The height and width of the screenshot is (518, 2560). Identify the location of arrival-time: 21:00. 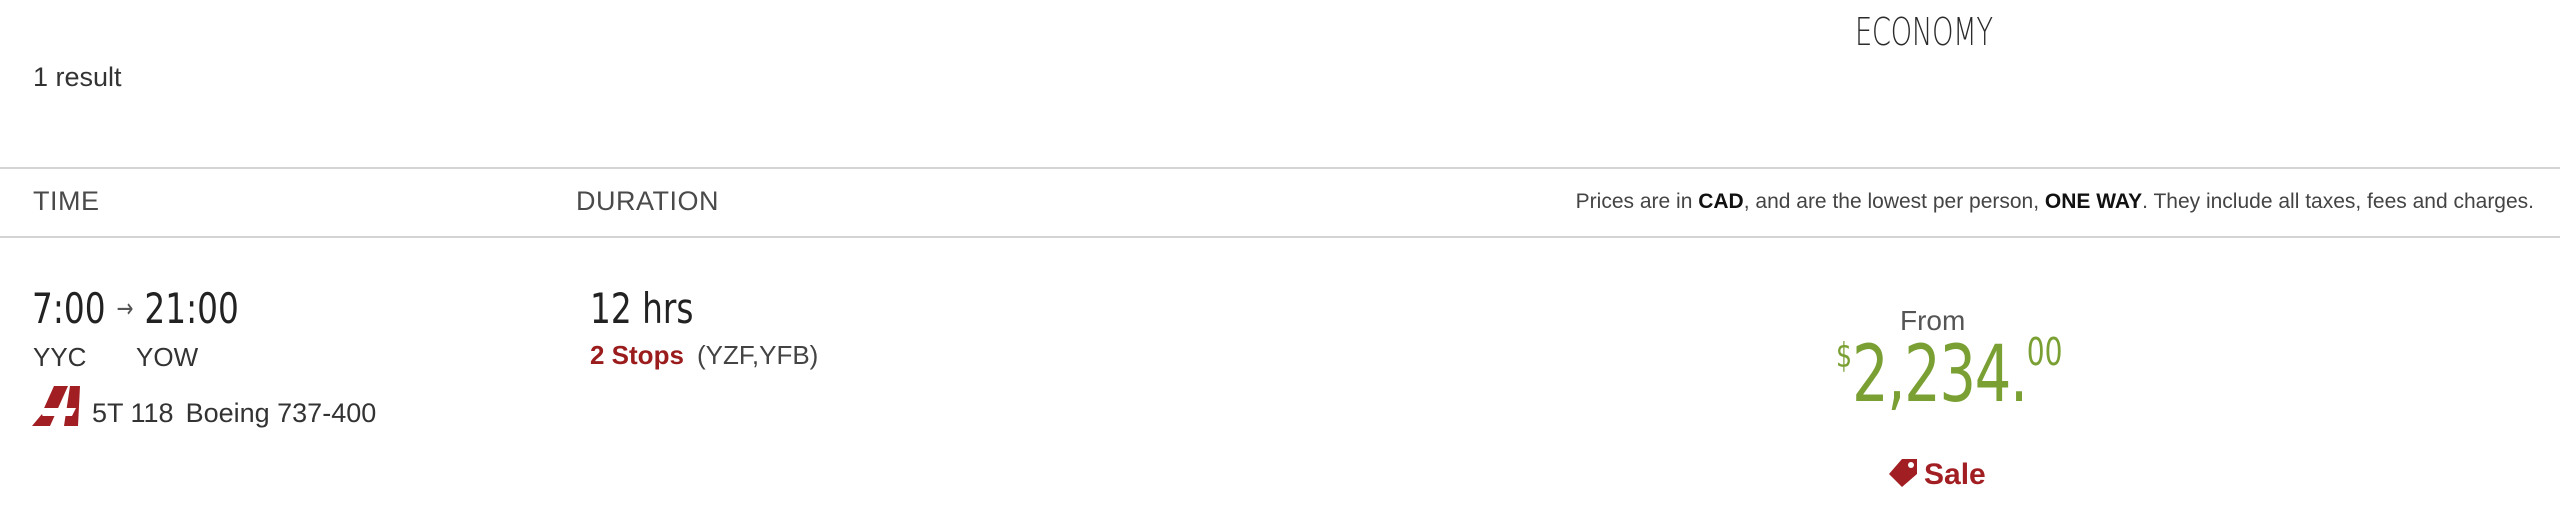
(191, 308).